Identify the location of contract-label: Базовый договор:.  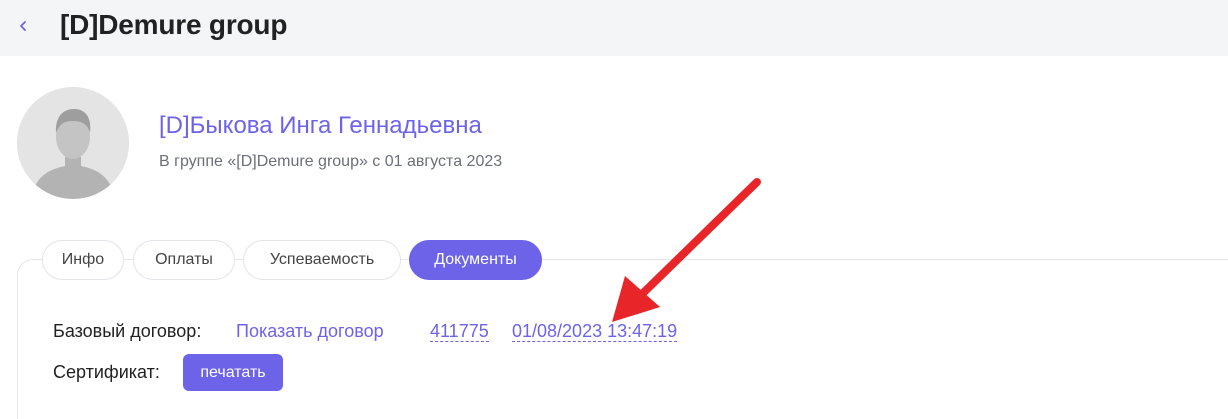
(127, 331).